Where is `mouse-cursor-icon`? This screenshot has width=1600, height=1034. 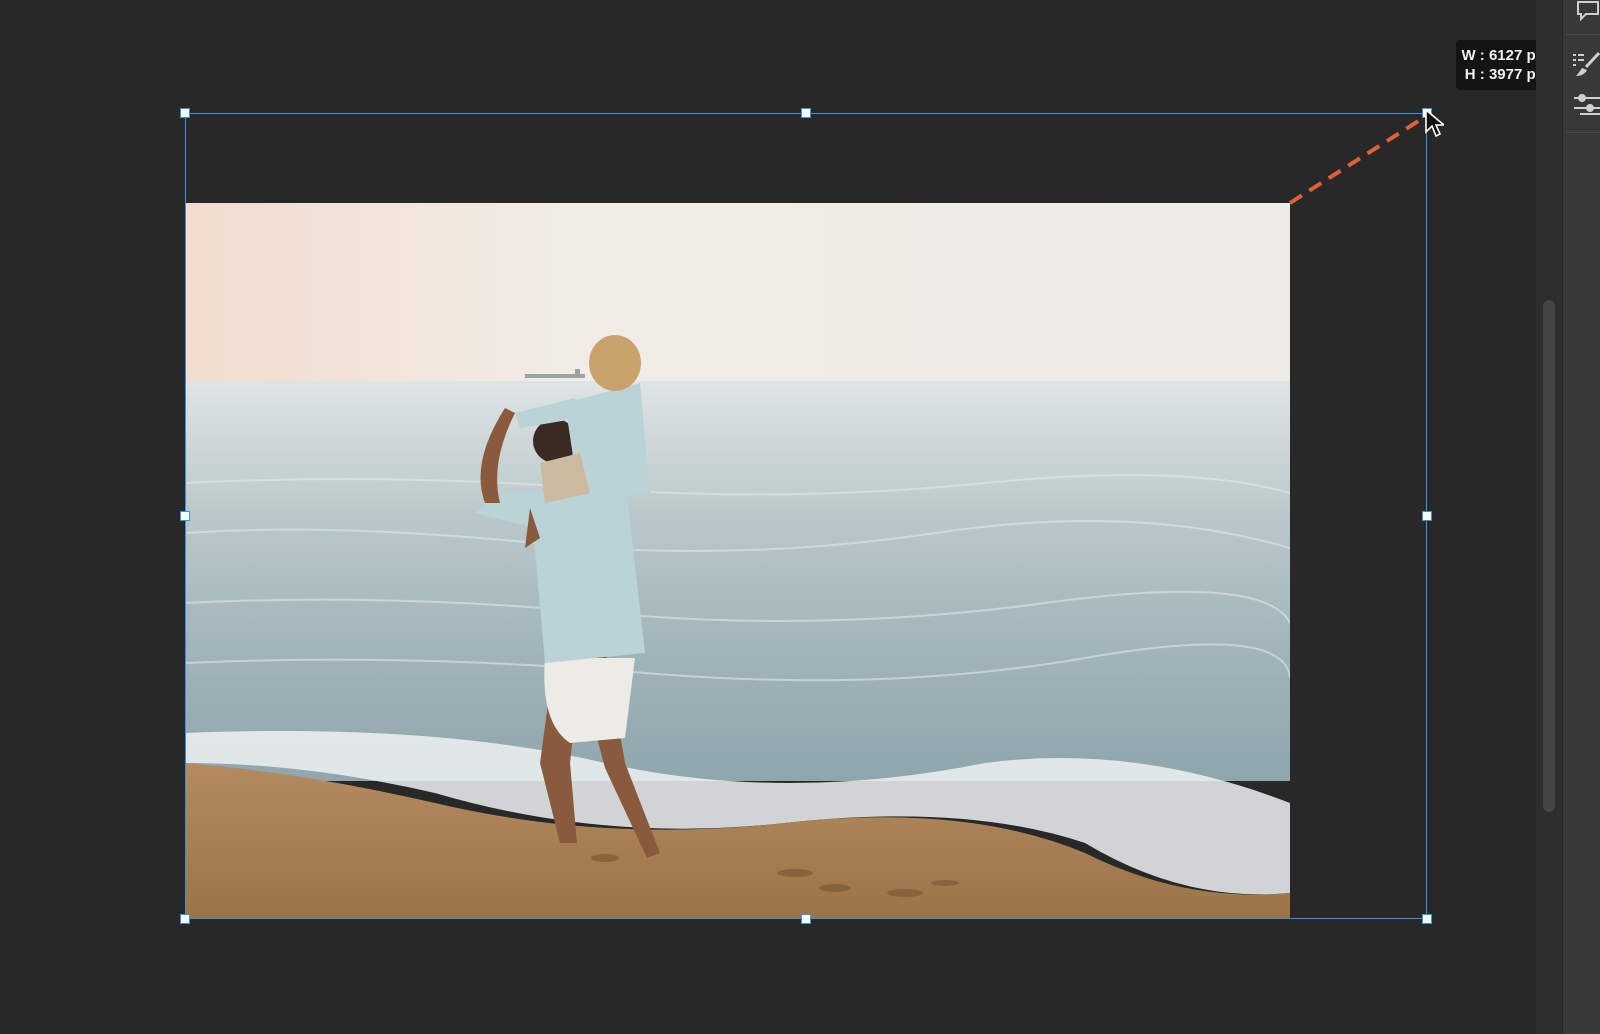 mouse-cursor-icon is located at coordinates (1434, 123).